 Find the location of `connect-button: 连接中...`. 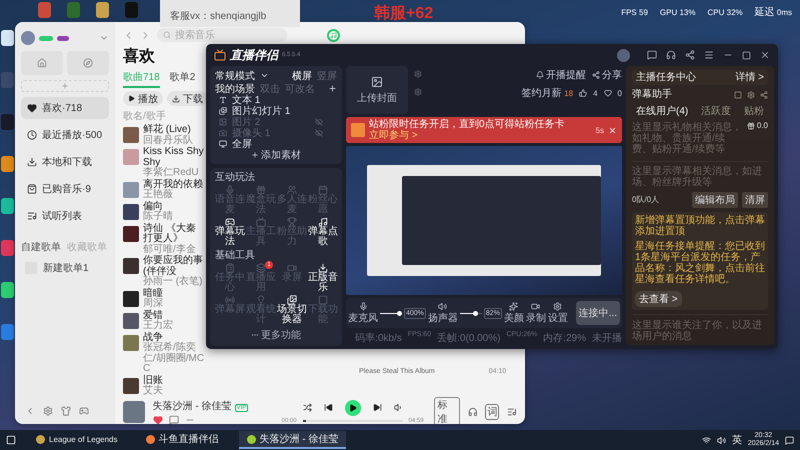

connect-button: 连接中... is located at coordinates (598, 313).